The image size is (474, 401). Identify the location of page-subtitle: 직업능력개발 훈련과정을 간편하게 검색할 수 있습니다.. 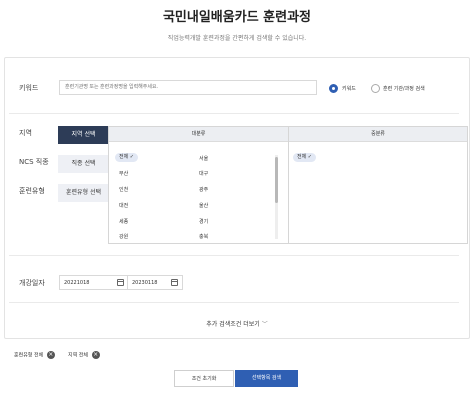
(237, 38).